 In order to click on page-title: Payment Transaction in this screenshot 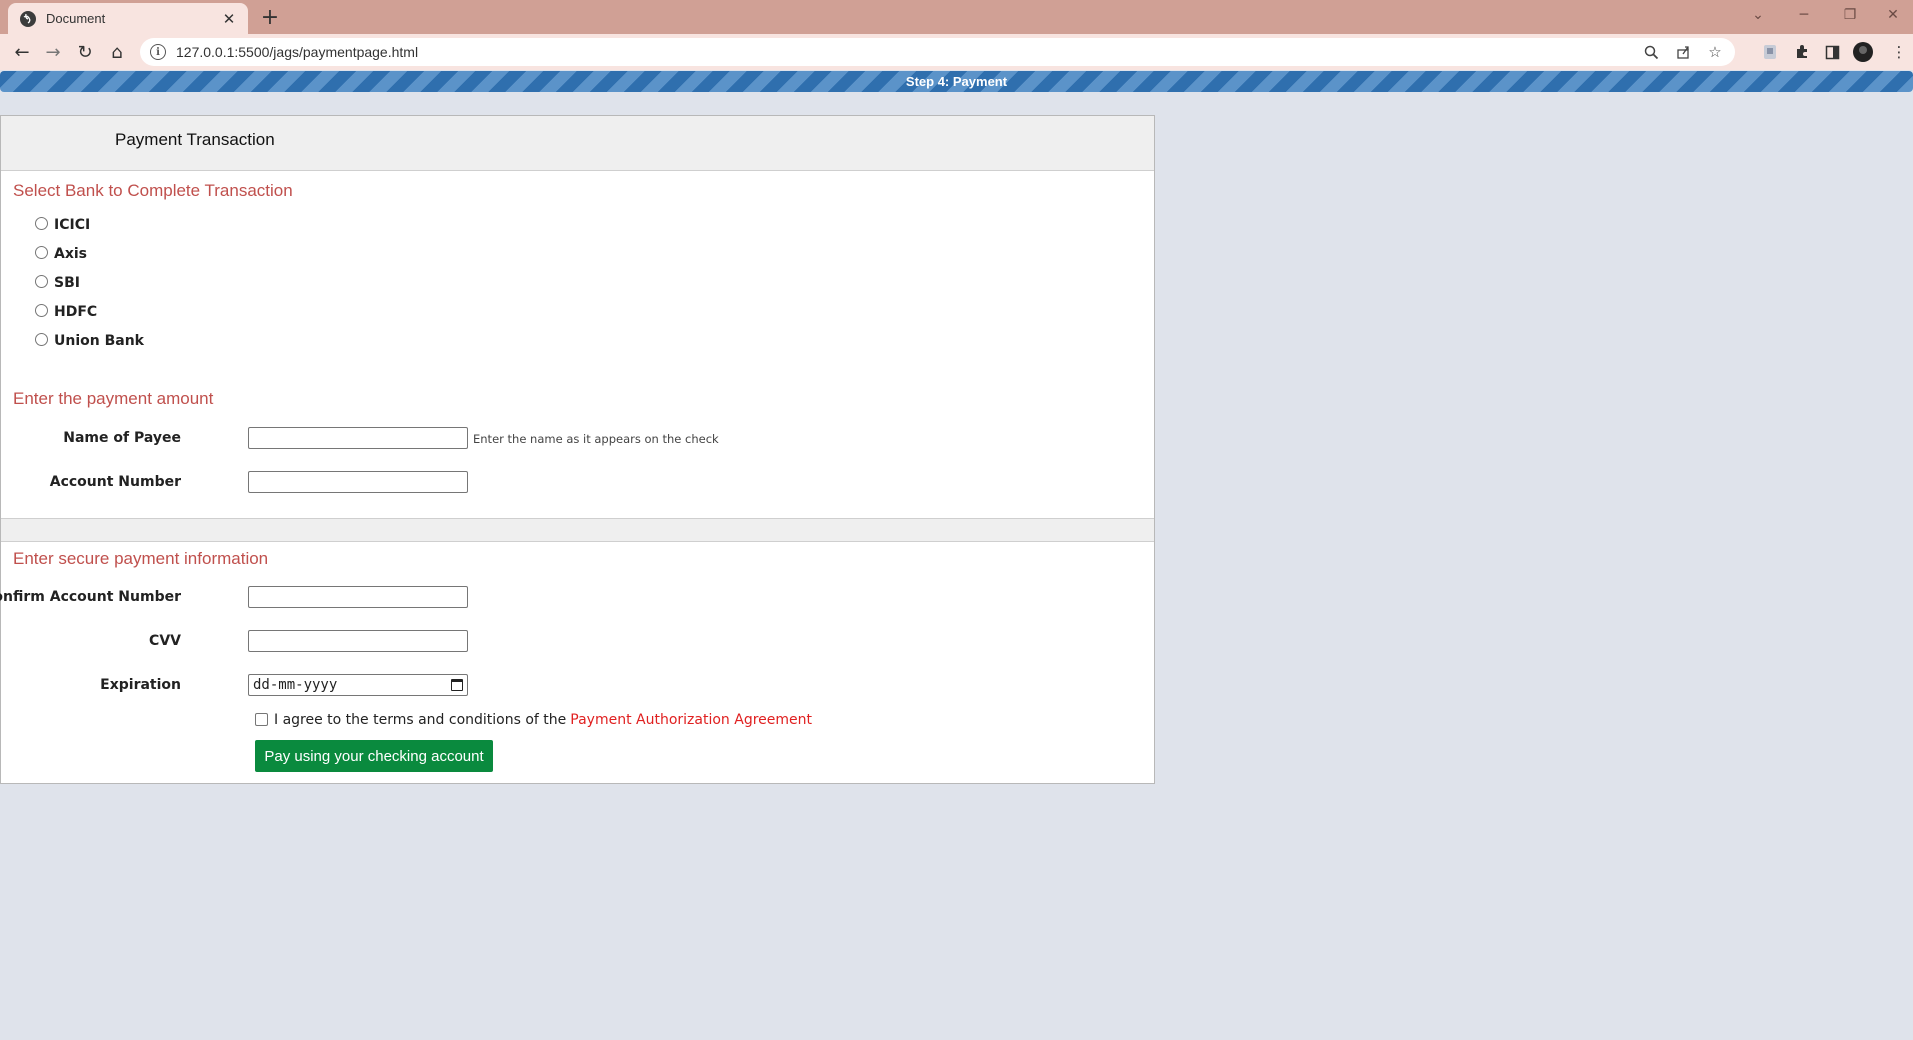, I will do `click(195, 139)`.